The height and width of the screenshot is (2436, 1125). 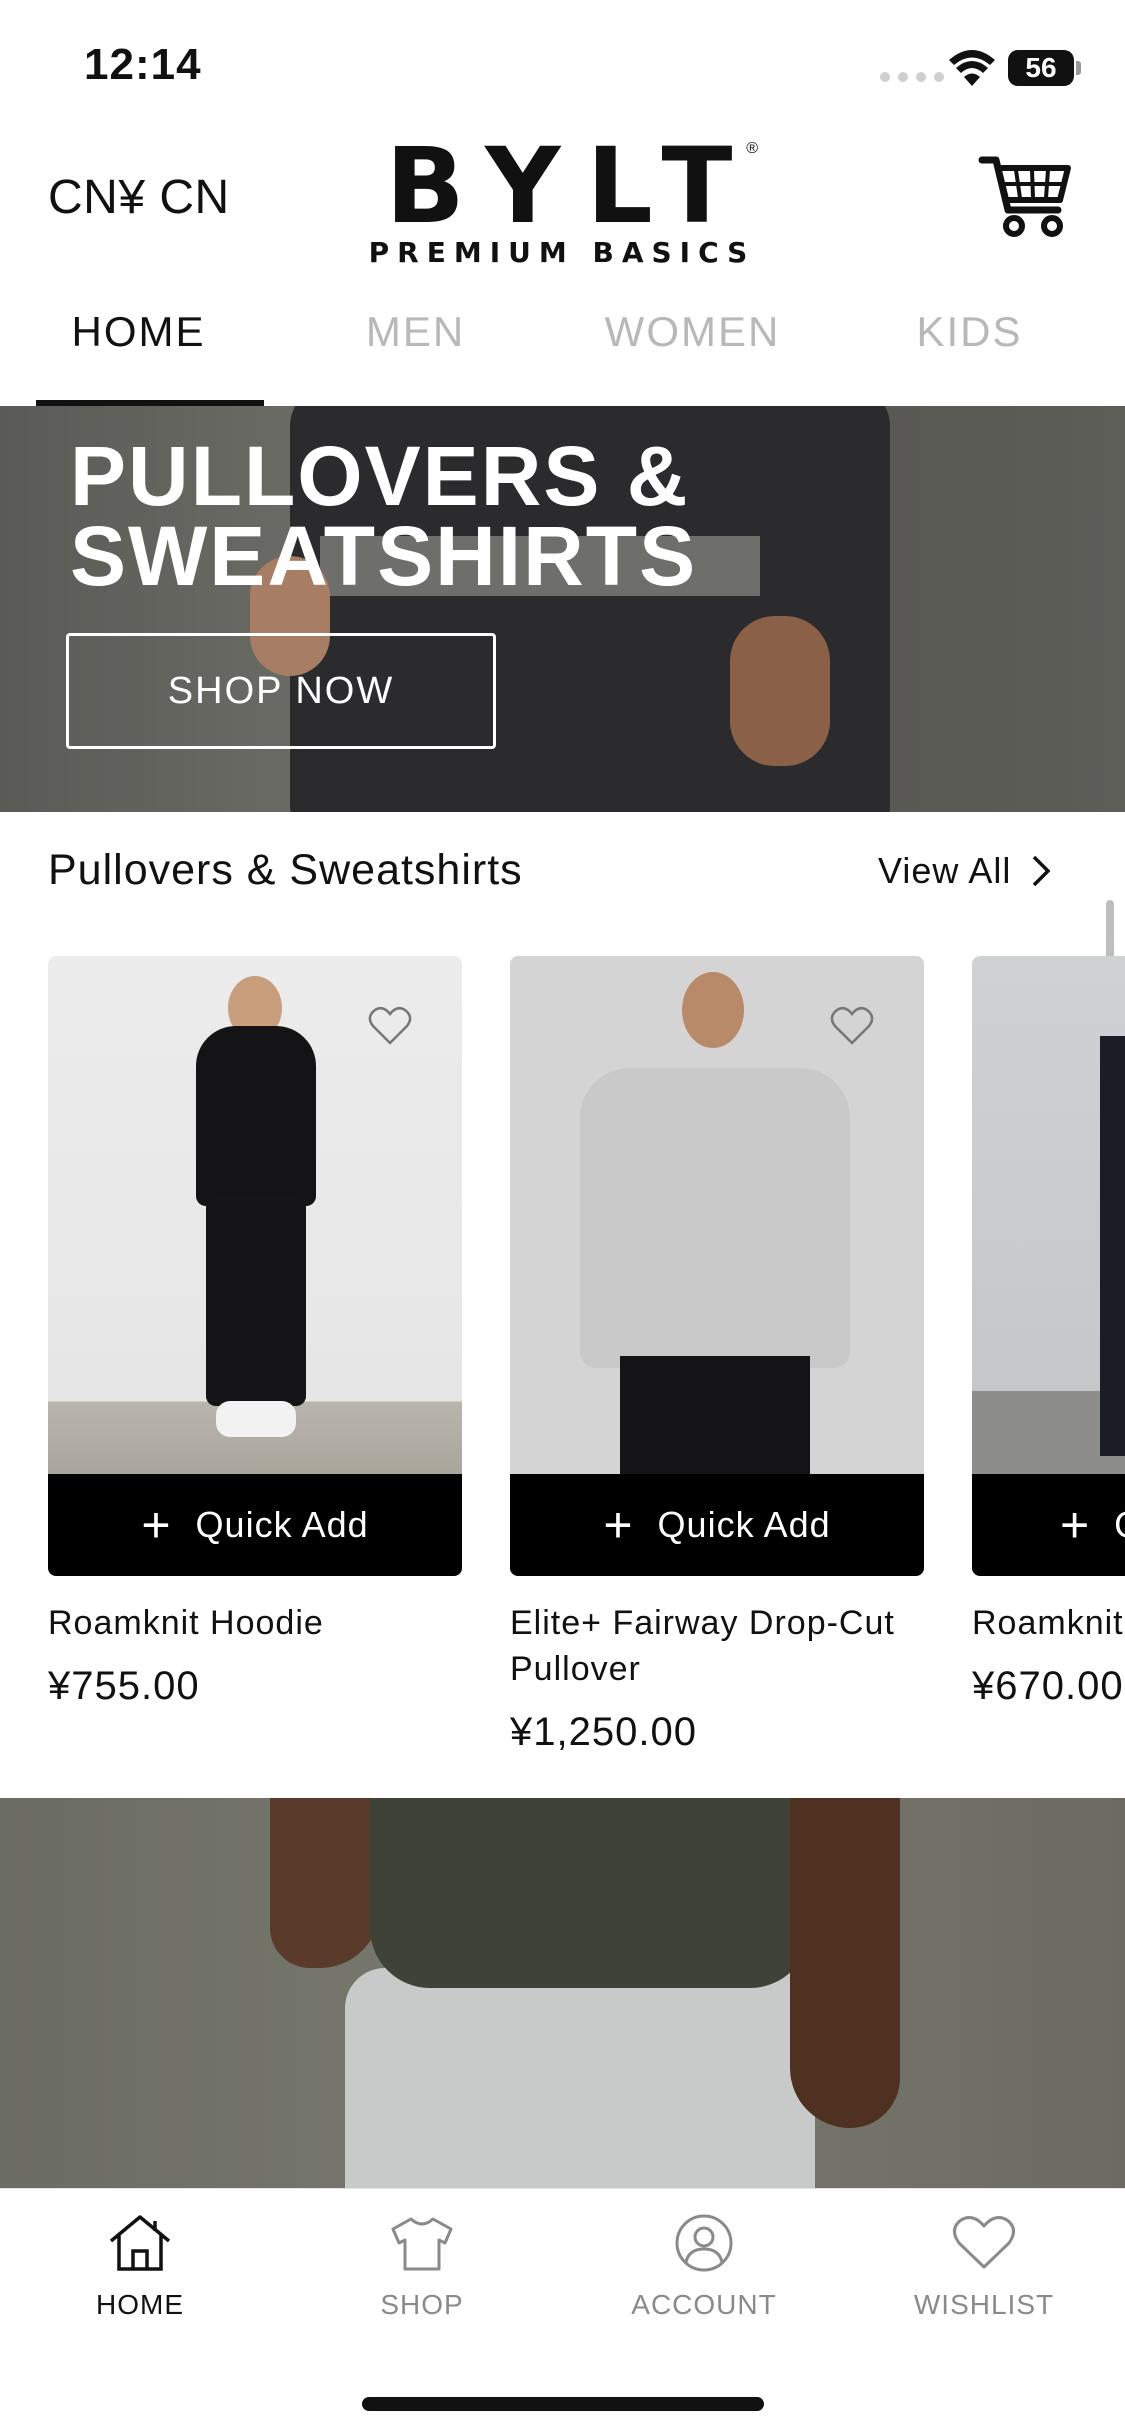 I want to click on home-indicator, so click(x=563, y=2404).